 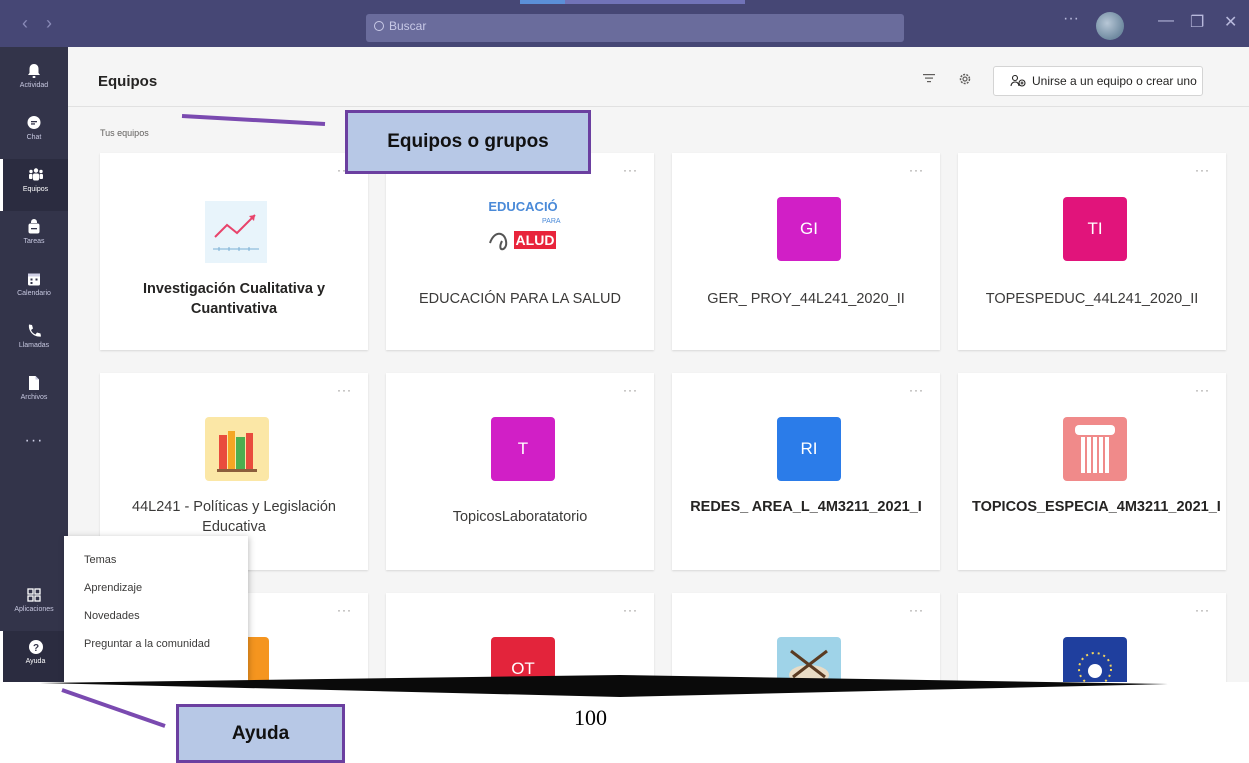 I want to click on page-divider, so click(x=604, y=686).